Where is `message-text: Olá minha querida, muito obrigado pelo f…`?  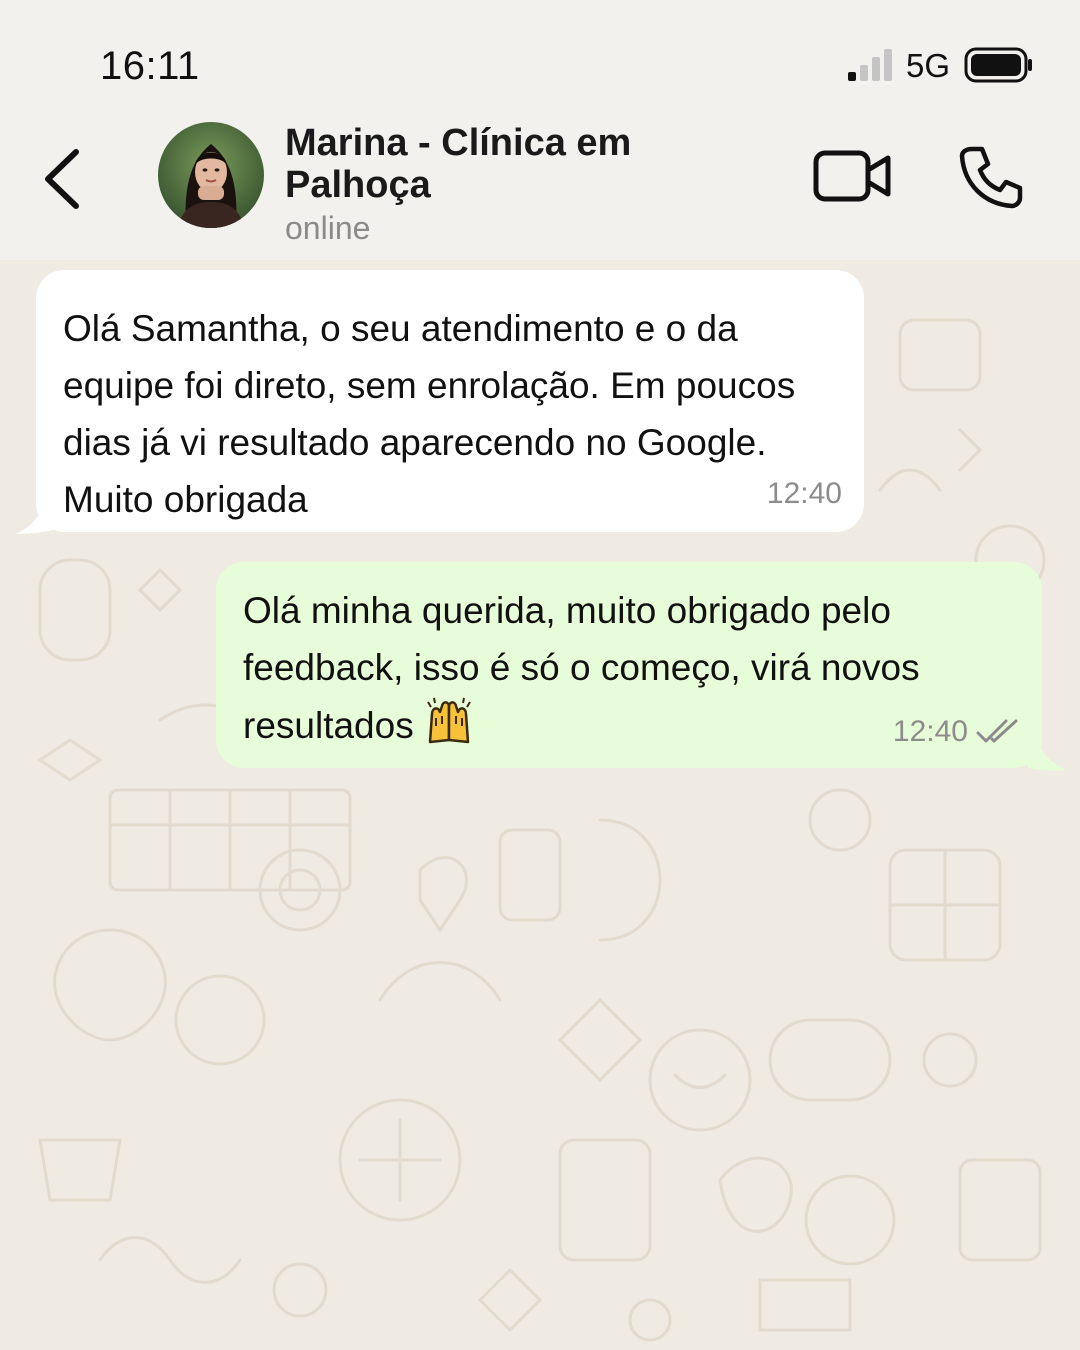 message-text: Olá minha querida, muito obrigado pelo f… is located at coordinates (581, 668).